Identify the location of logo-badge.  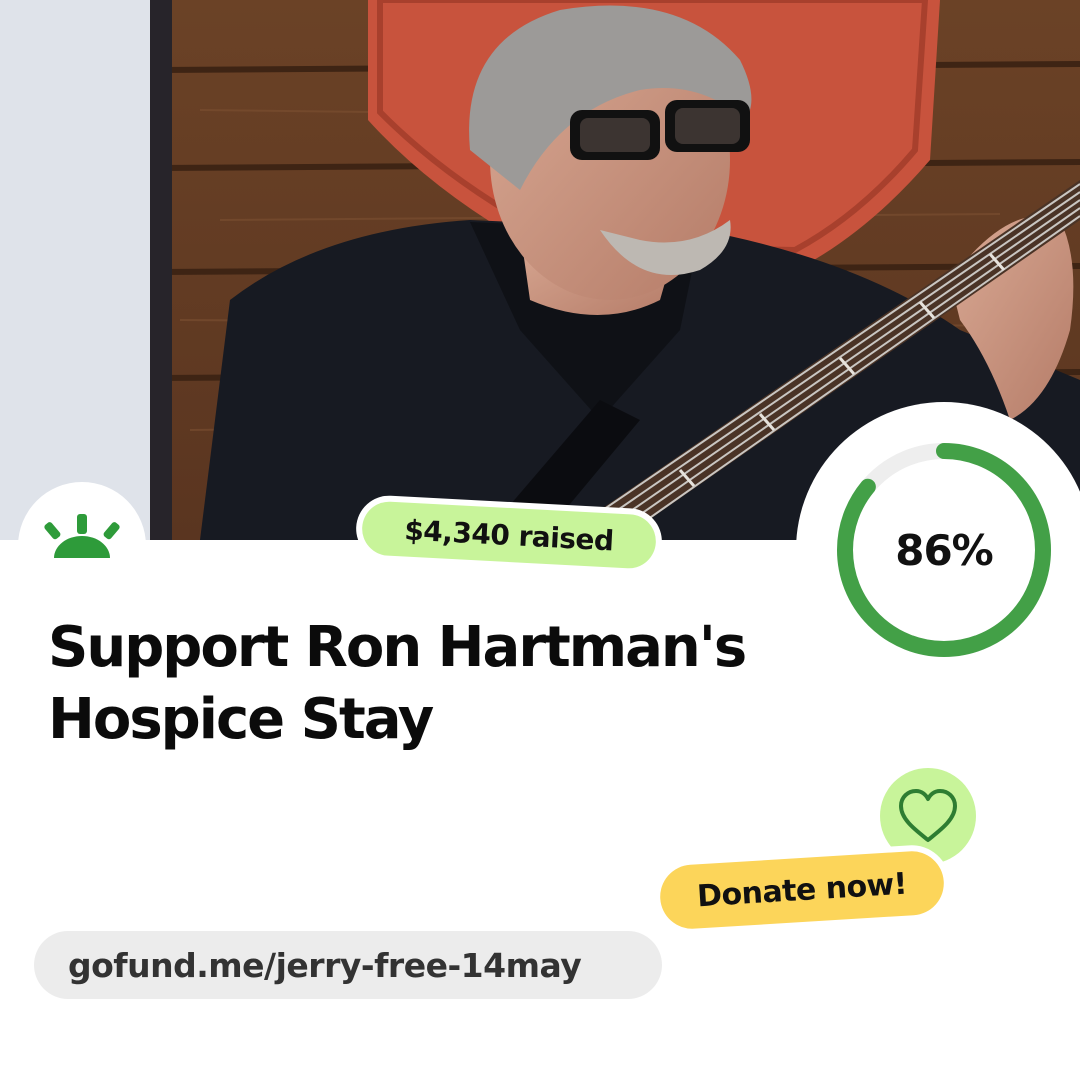
(82, 546).